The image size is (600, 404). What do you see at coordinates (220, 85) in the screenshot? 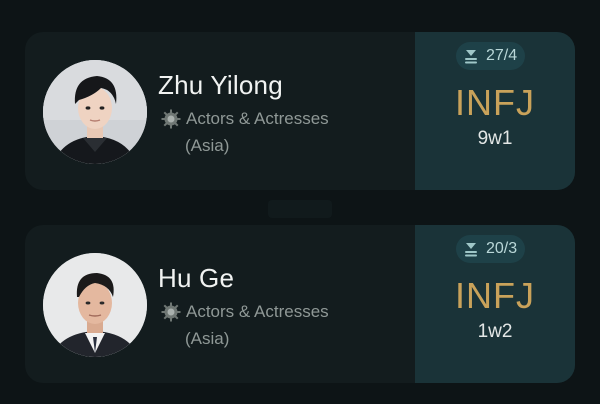
I see `profile-name: Zhu Yilong` at bounding box center [220, 85].